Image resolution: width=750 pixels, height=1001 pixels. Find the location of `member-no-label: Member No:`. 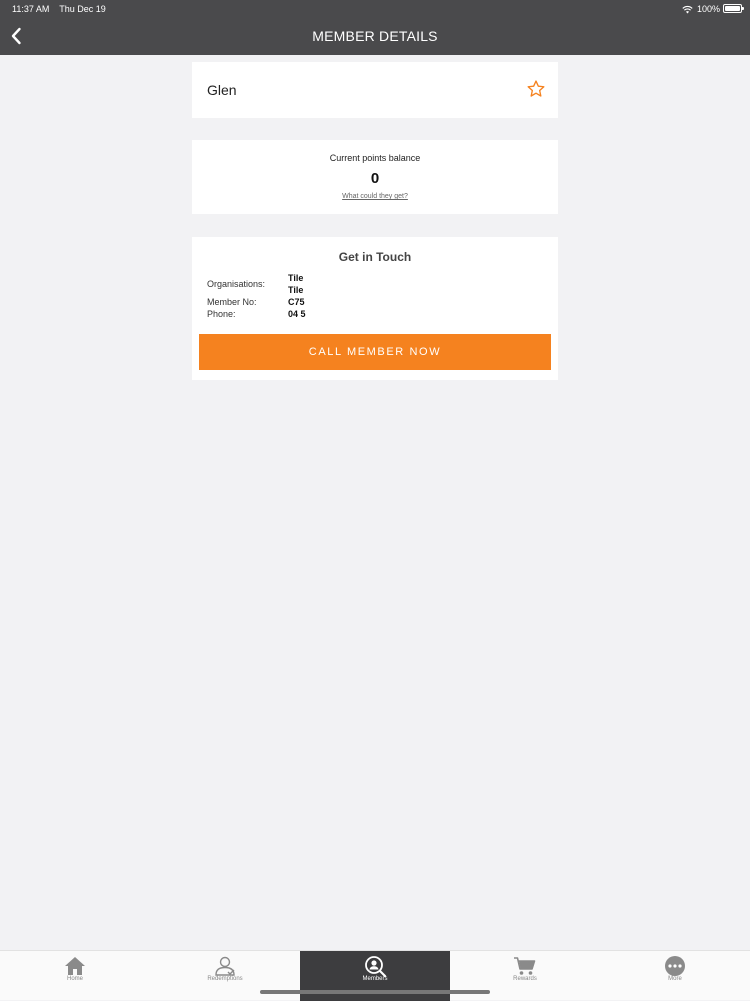

member-no-label: Member No: is located at coordinates (232, 302).